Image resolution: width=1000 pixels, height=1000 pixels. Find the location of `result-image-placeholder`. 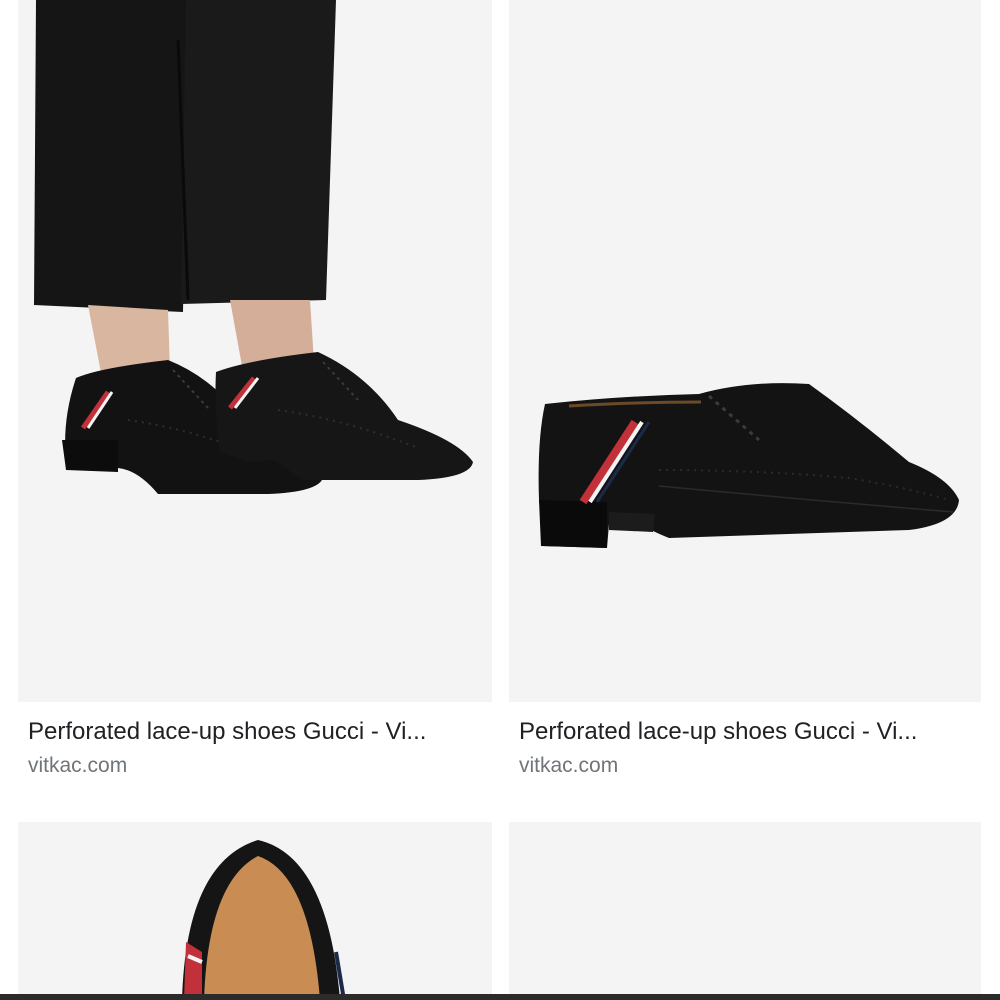

result-image-placeholder is located at coordinates (745, 911).